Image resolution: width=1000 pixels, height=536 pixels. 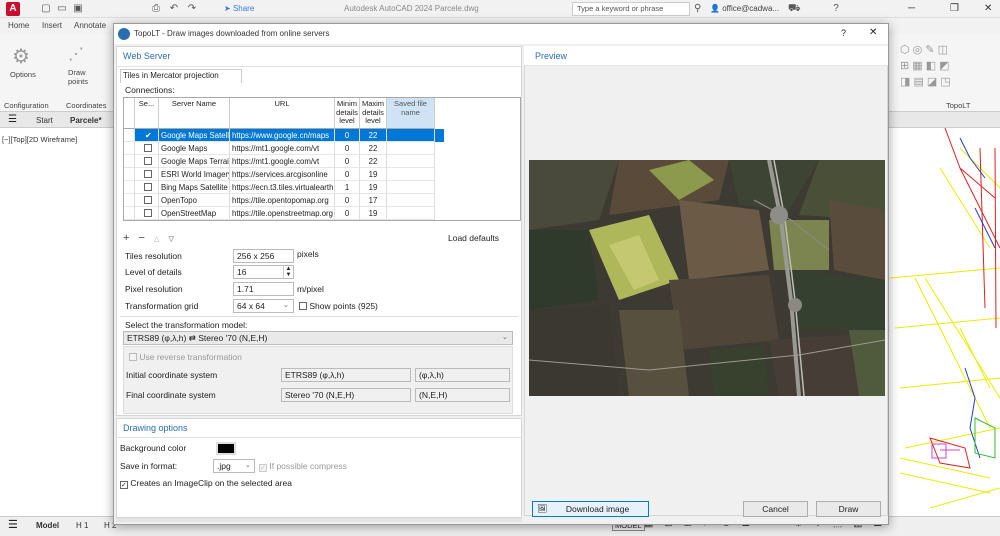 I want to click on draw-points-label: Draw points, so click(x=83, y=77).